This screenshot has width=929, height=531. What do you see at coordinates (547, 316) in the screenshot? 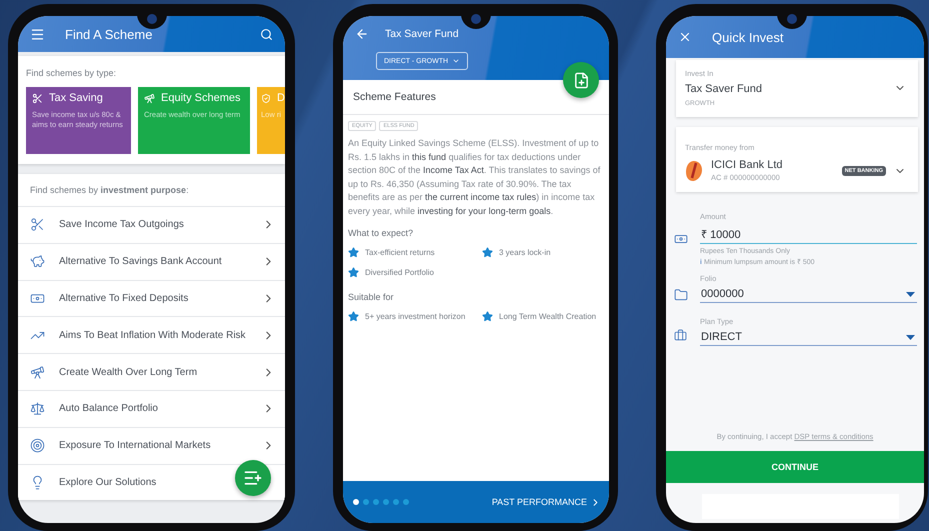
I see `feature-text: Long Term Wealth Creation` at bounding box center [547, 316].